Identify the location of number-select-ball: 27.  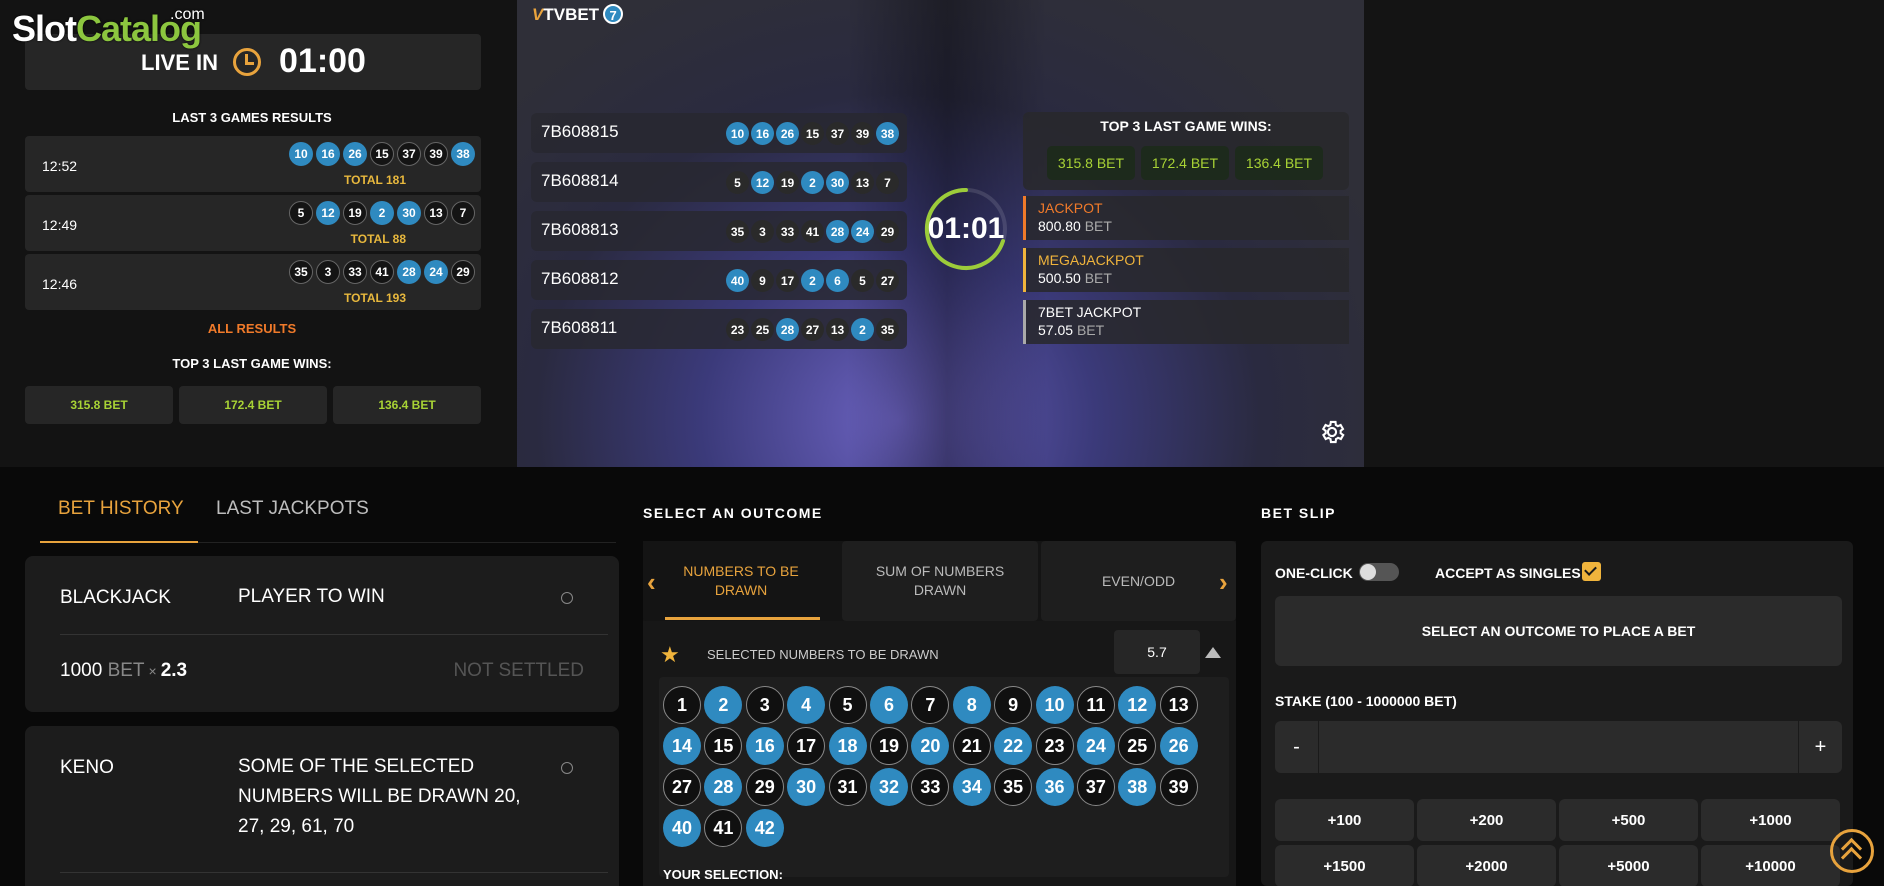
(682, 787).